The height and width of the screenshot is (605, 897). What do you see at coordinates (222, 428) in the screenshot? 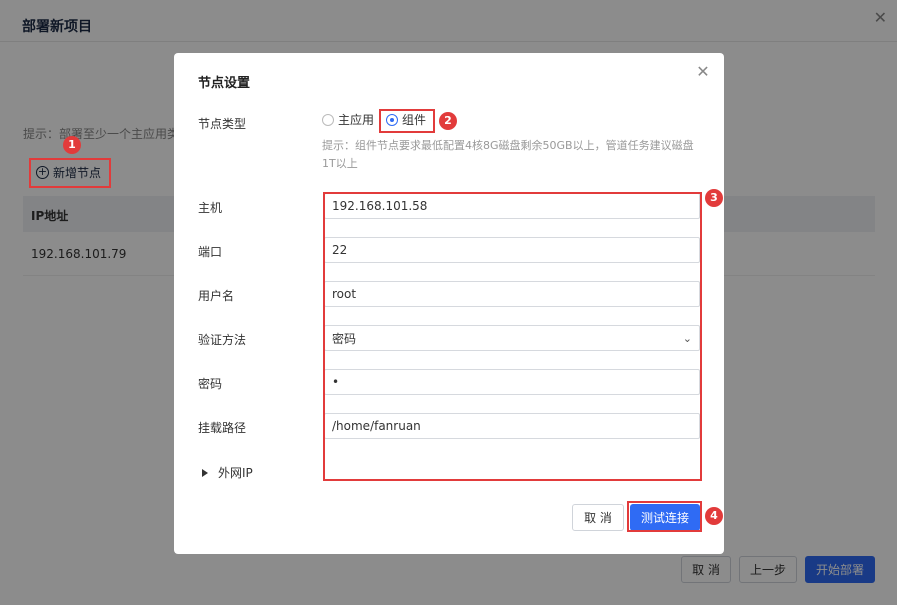
I see `mount-path-label: 挂载路径` at bounding box center [222, 428].